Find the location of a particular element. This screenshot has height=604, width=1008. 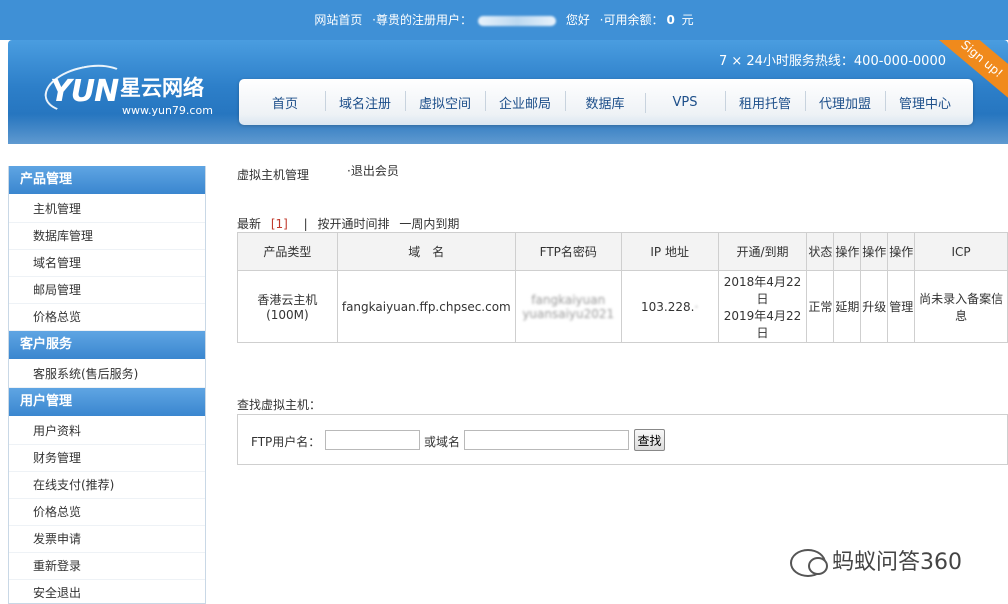

manage-link: 管理 is located at coordinates (901, 306).